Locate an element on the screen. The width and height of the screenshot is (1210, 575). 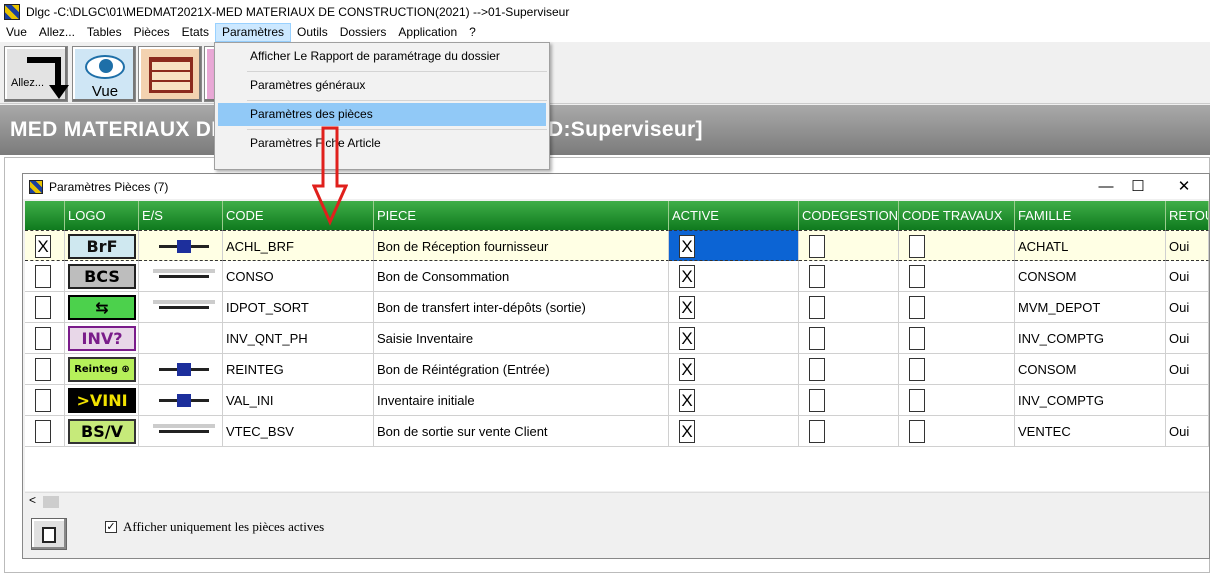
menu-5: Paramètres is located at coordinates (253, 32).